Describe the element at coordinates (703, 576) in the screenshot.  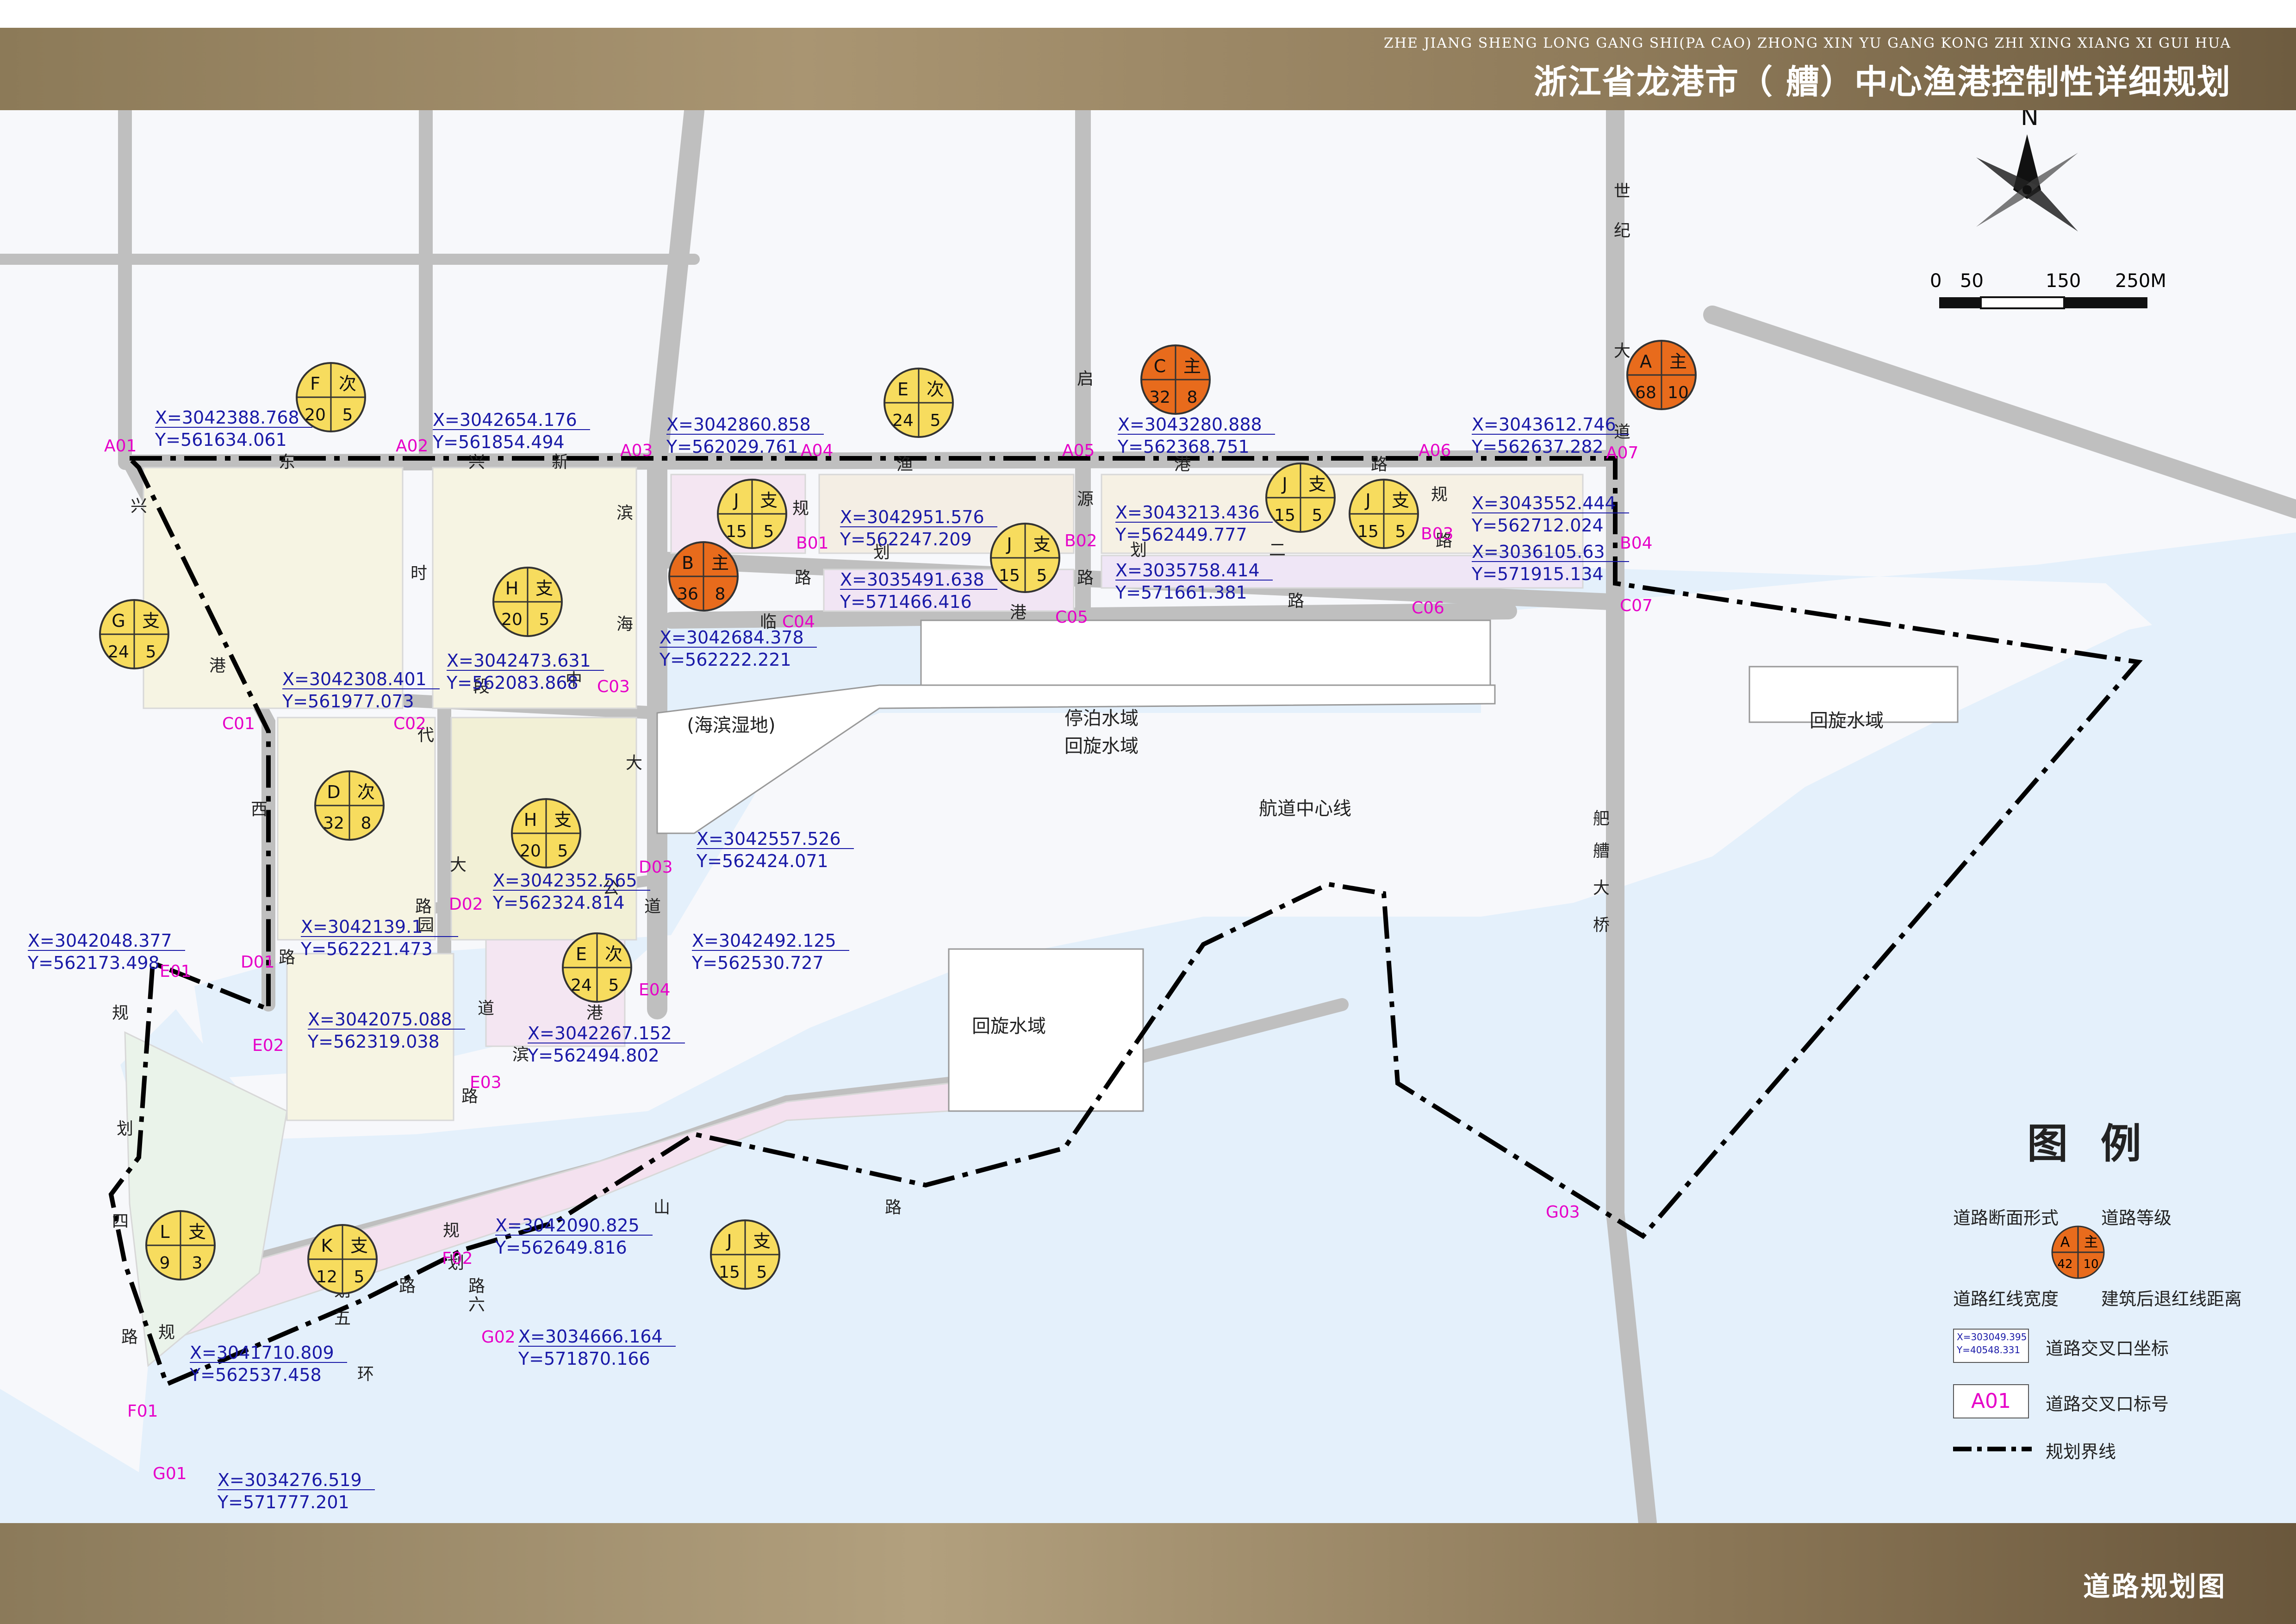
I see `road-badge: B 主 36 8` at that location.